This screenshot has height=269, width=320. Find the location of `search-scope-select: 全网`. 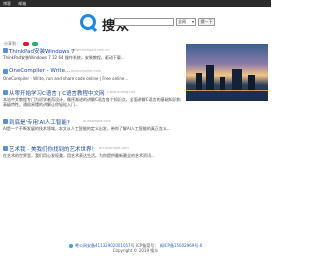

search-scope-select: 全网 is located at coordinates (186, 22).